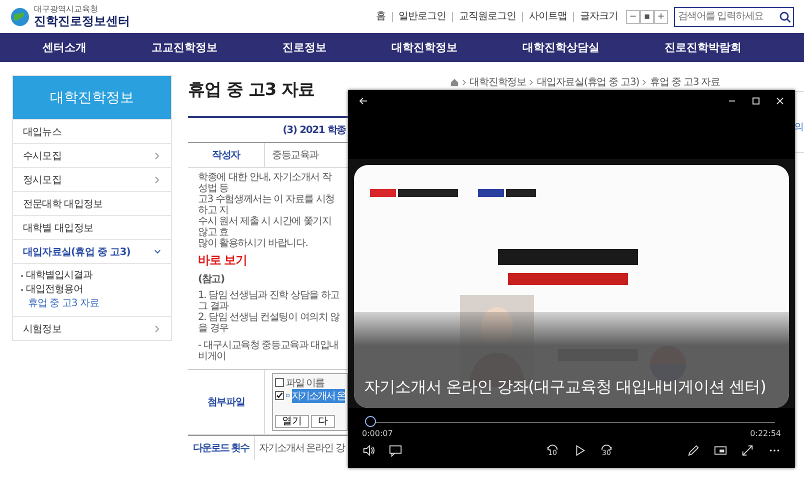 This screenshot has width=804, height=480. What do you see at coordinates (314, 130) in the screenshot?
I see `post-subject: (3) 2021 학종` at bounding box center [314, 130].